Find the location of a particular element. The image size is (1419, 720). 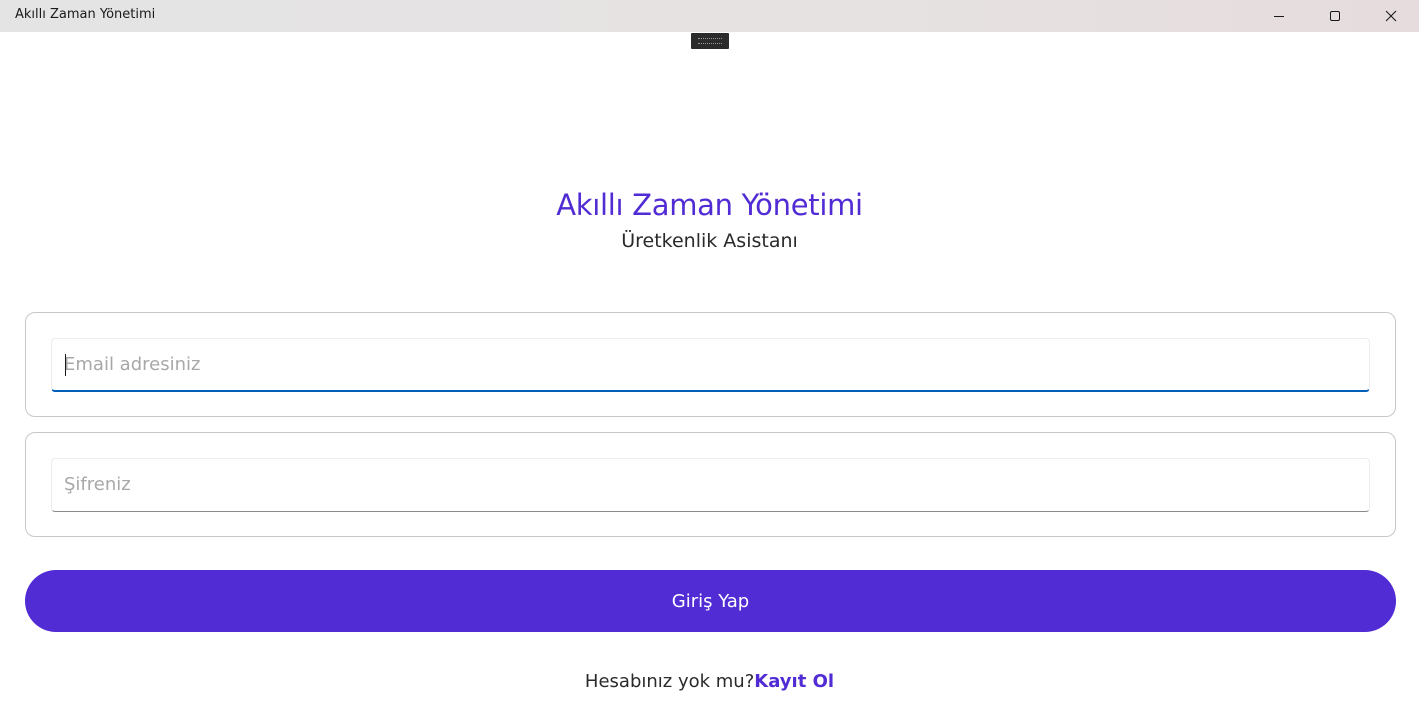

title-bar: Akıllı Zaman Yönetimi is located at coordinates (709, 16).